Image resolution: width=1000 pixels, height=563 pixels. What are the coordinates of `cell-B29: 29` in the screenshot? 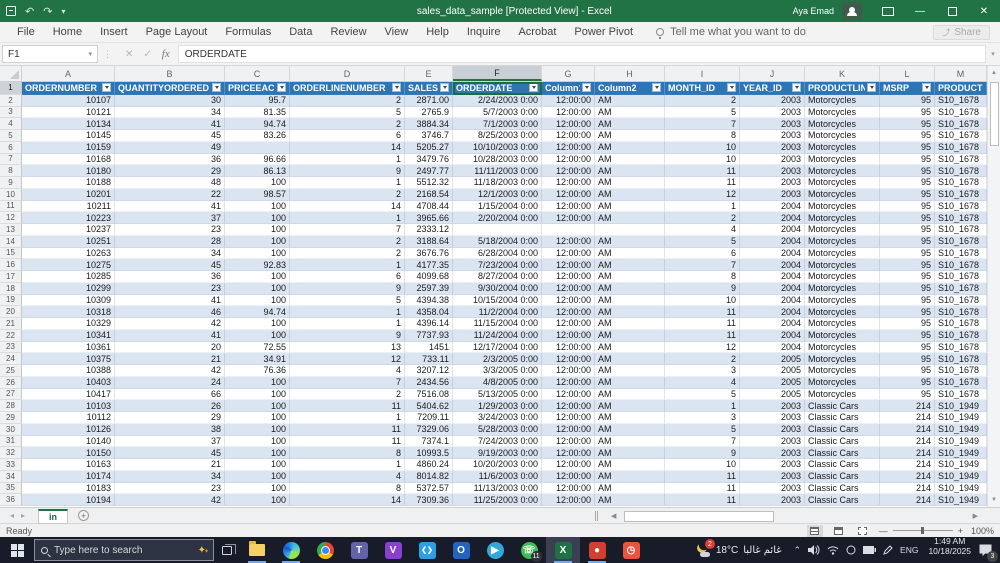 It's located at (170, 418).